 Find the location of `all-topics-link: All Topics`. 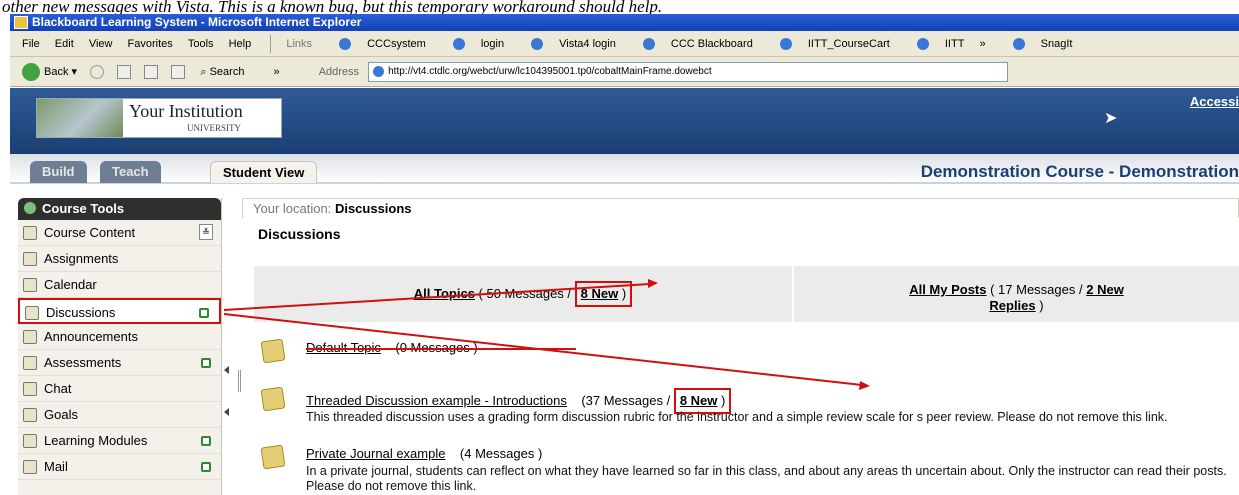

all-topics-link: All Topics is located at coordinates (444, 293).